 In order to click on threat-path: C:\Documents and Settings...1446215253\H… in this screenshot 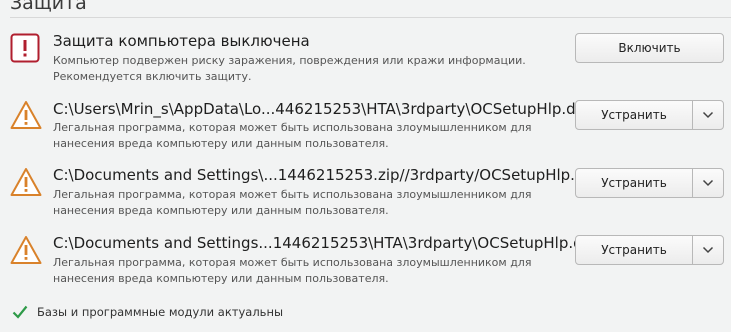, I will do `click(322, 243)`.